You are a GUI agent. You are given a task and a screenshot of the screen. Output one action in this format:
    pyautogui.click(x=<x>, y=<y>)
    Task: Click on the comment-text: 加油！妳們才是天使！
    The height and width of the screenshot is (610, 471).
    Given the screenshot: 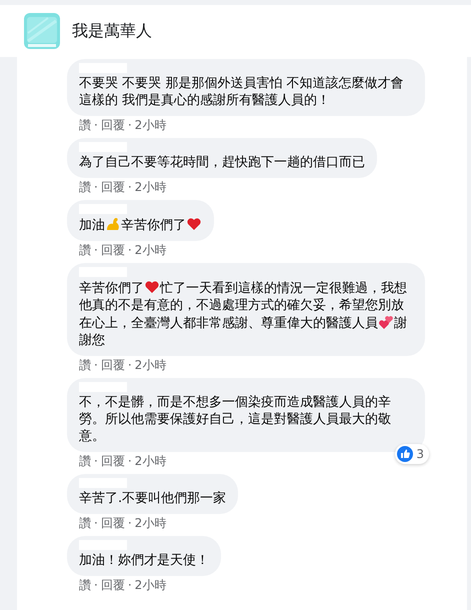 What is the action you would take?
    pyautogui.click(x=144, y=560)
    